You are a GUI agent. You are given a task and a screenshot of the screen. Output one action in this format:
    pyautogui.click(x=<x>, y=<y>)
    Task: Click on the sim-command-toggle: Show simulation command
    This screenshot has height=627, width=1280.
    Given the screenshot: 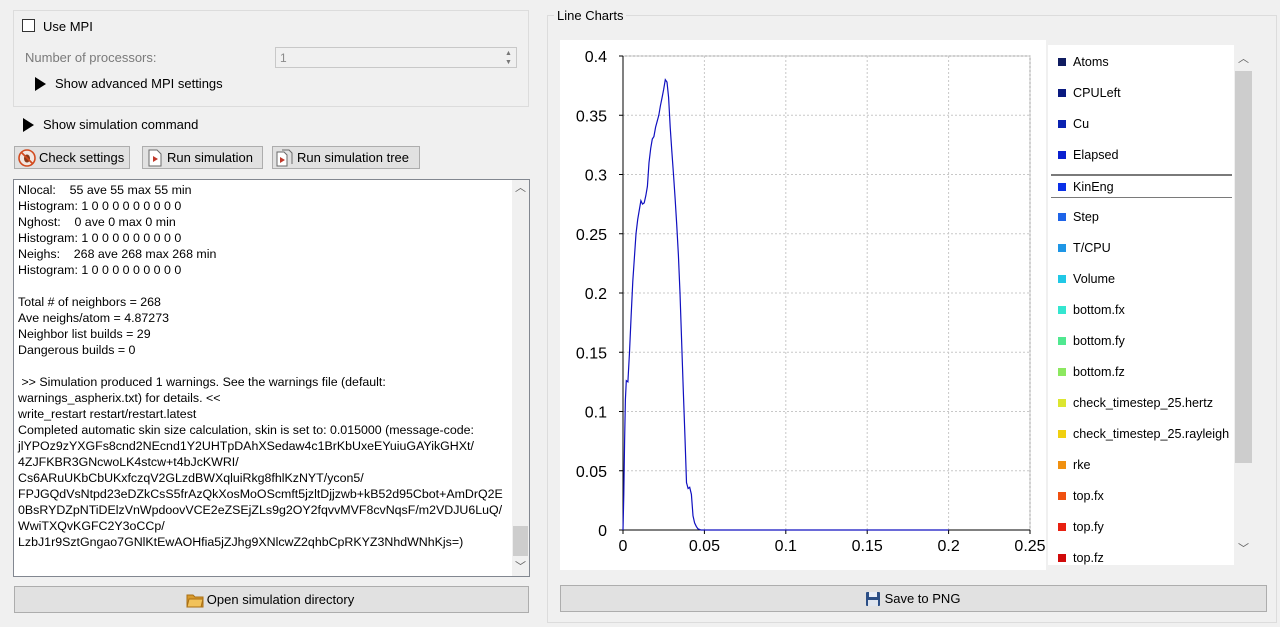 What is the action you would take?
    pyautogui.click(x=110, y=124)
    